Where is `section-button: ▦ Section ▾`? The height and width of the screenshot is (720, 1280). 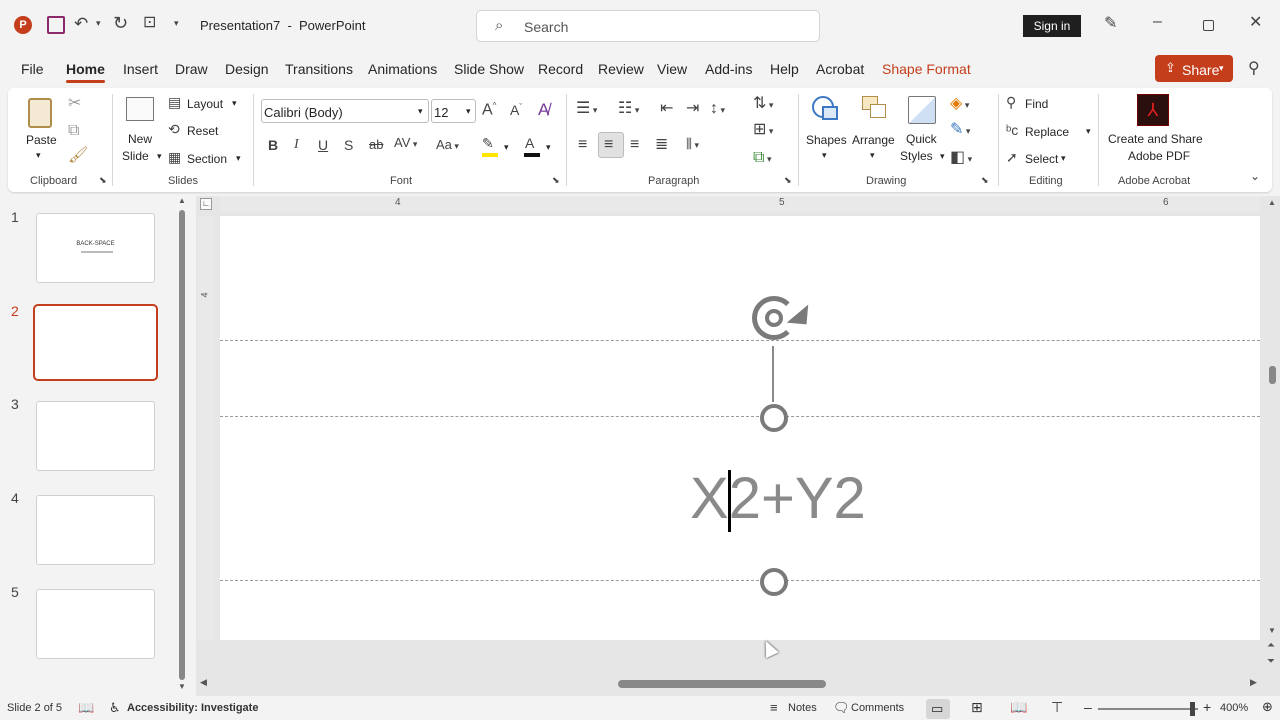 section-button: ▦ Section ▾ is located at coordinates (206, 159).